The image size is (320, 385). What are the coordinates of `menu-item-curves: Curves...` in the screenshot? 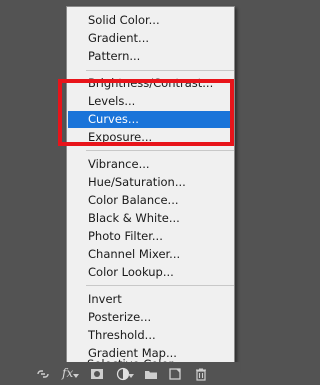 It's located at (151, 119).